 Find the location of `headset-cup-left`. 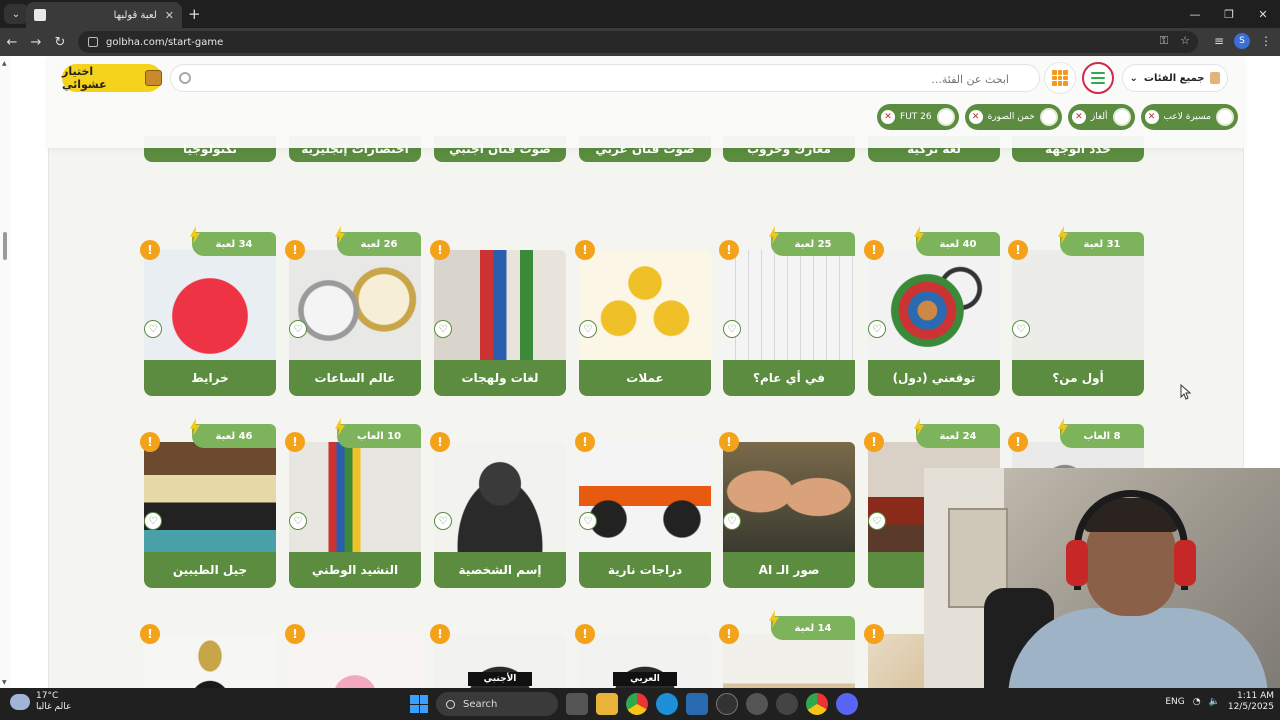

headset-cup-left is located at coordinates (1077, 563).